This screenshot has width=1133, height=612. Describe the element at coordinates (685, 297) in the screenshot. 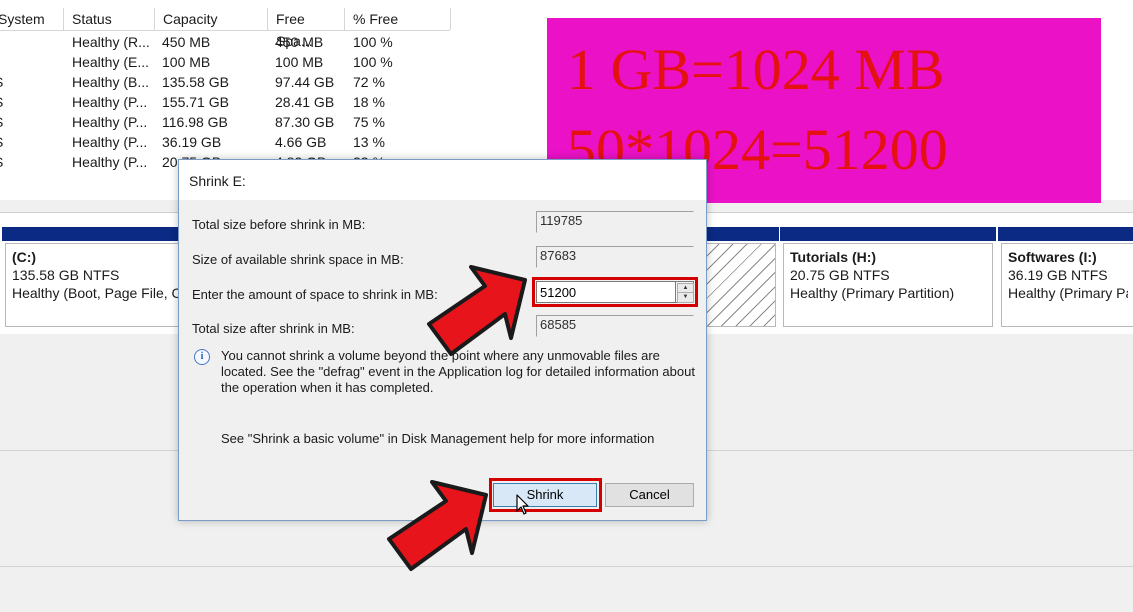

I see `spin-down-icon: ▼` at that location.